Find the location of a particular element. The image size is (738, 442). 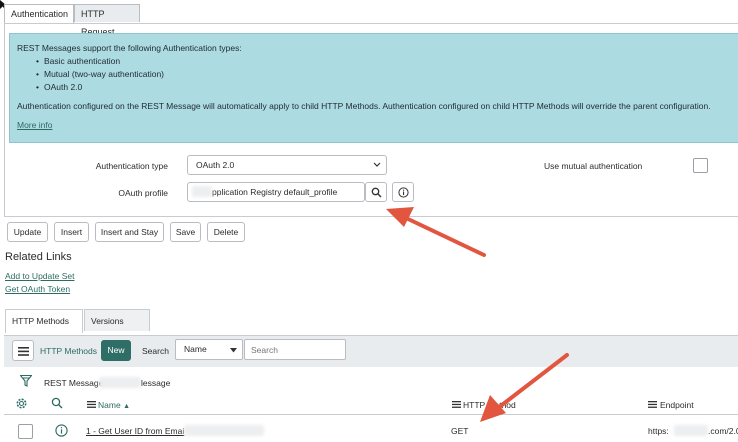

column-header-endpoint: Endpoint is located at coordinates (677, 405).